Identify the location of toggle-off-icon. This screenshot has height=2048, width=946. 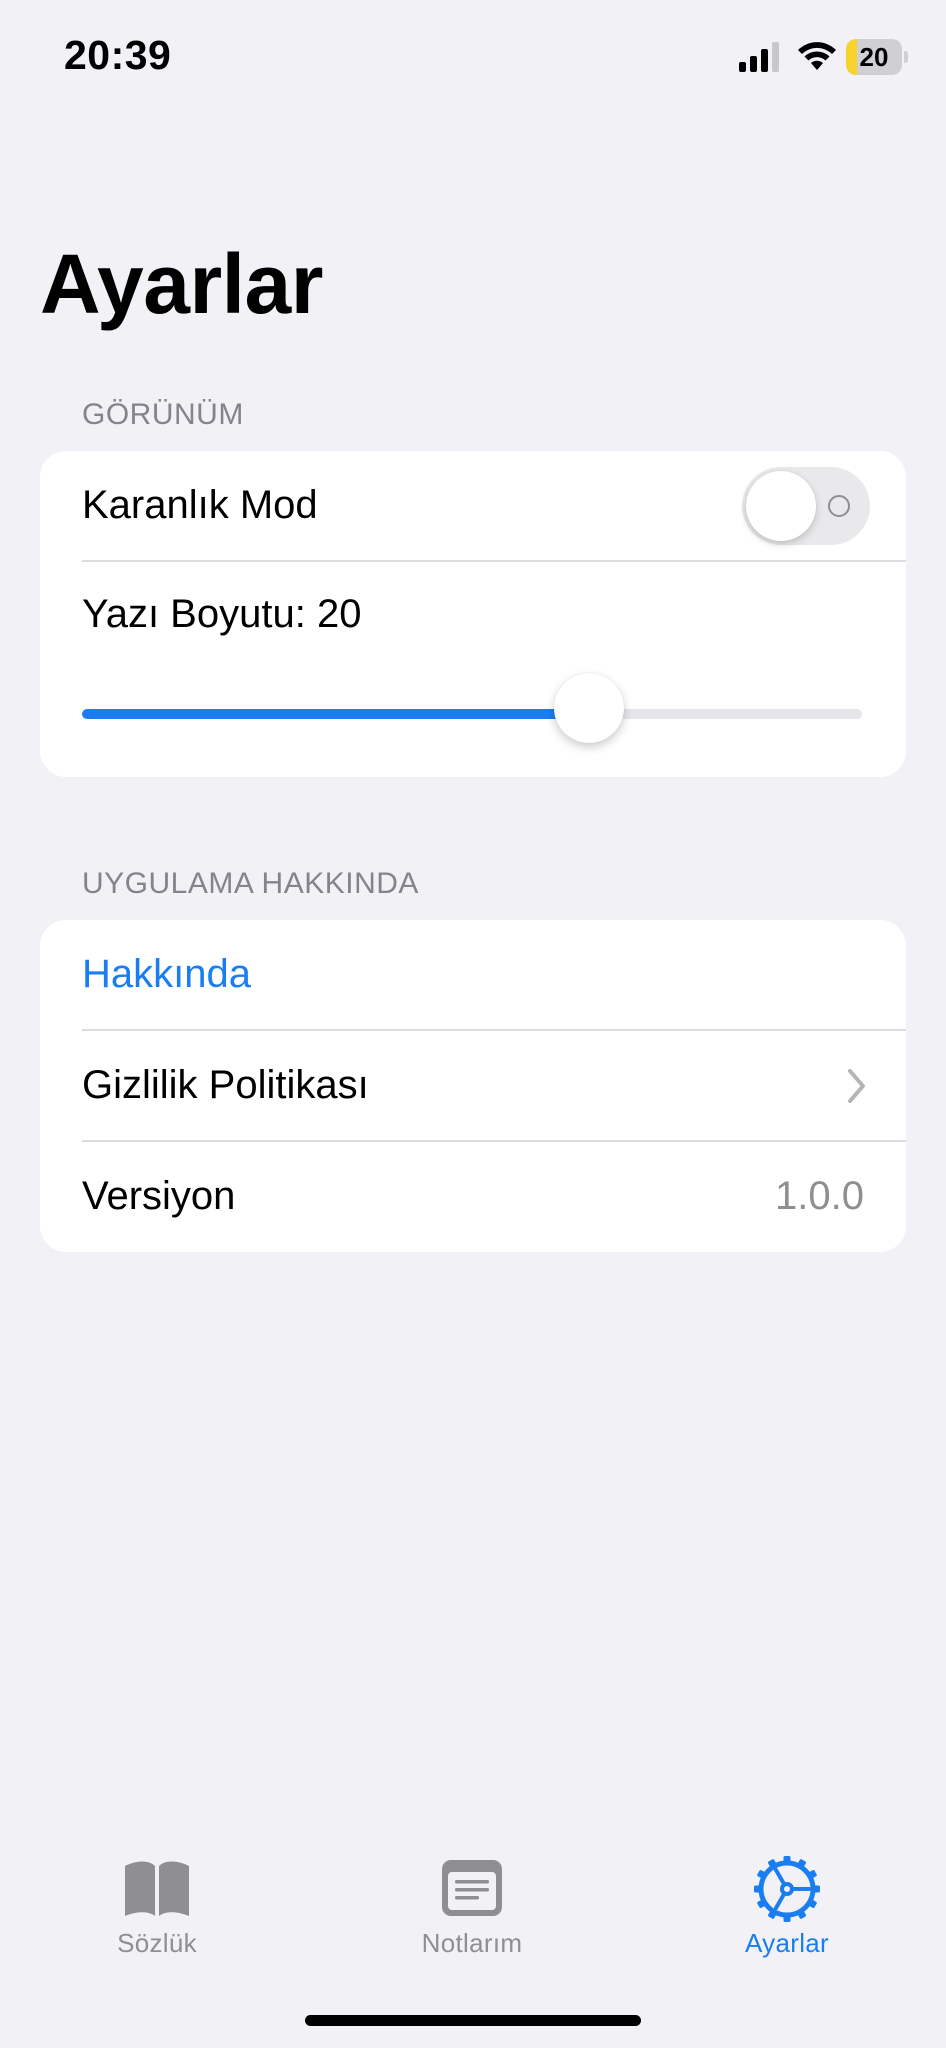
(839, 506).